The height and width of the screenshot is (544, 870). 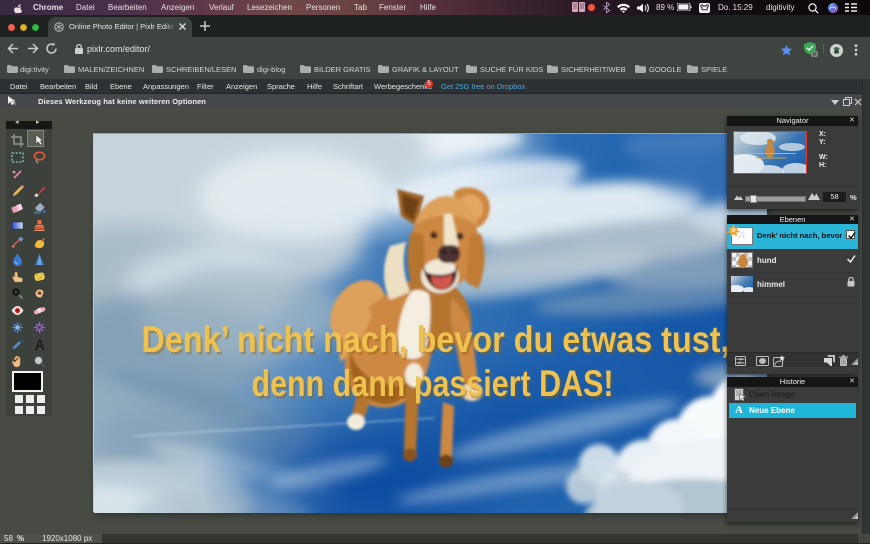 What do you see at coordinates (436, 339) in the screenshot?
I see `svg-text:Denk’ nicht nach, bevor du etw: Denk’ nicht nach, bevor du etwas tust,` at bounding box center [436, 339].